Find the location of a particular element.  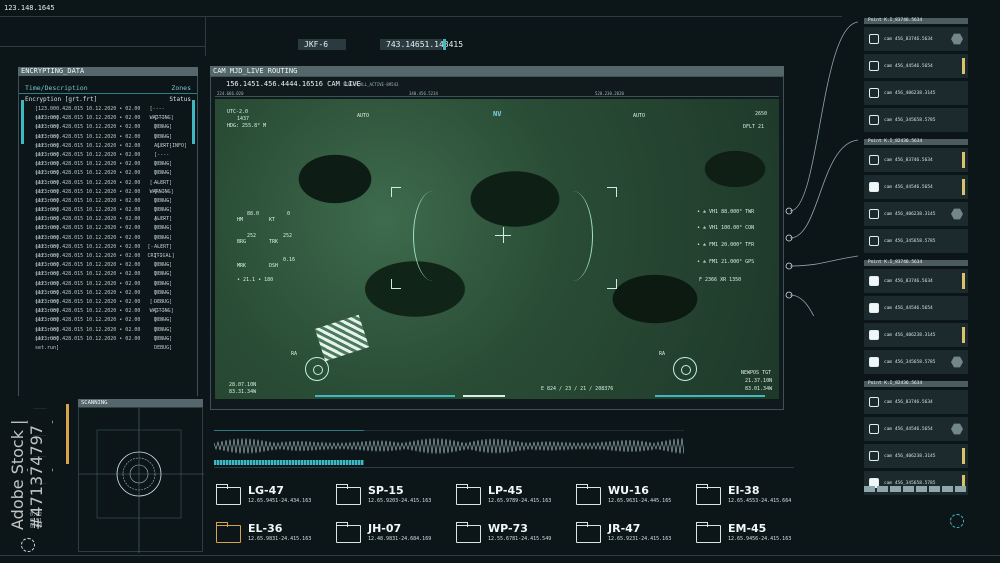

signal-strength-bar is located at coordinates (289, 462).